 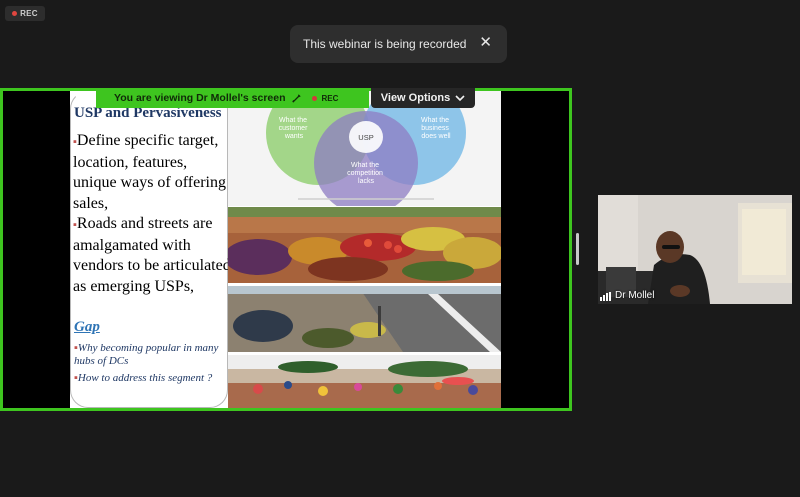 What do you see at coordinates (87, 327) in the screenshot?
I see `gap-heading: Gap` at bounding box center [87, 327].